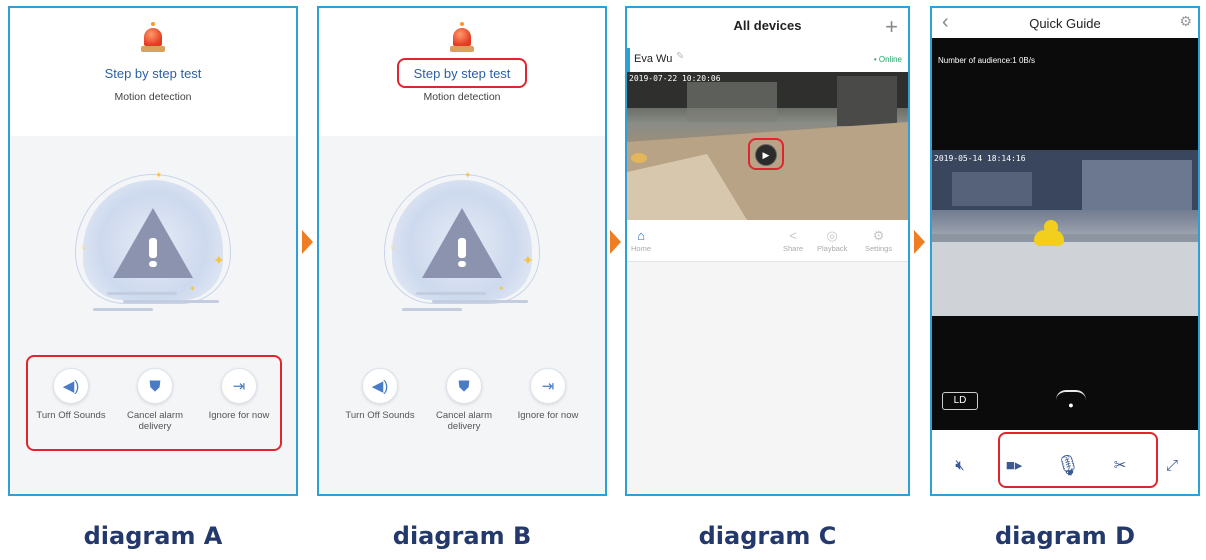 Image resolution: width=1206 pixels, height=560 pixels. Describe the element at coordinates (1172, 466) in the screenshot. I see `fullscreen-icon: ⤢` at that location.